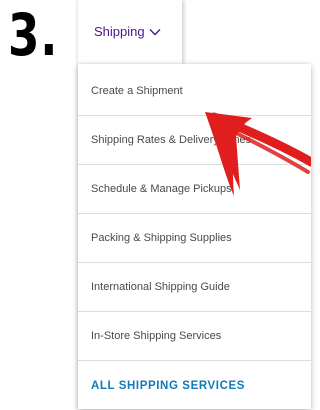 The height and width of the screenshot is (410, 320). I want to click on all-shipping-services-link: ALL SHIPPING SERVICES, so click(194, 385).